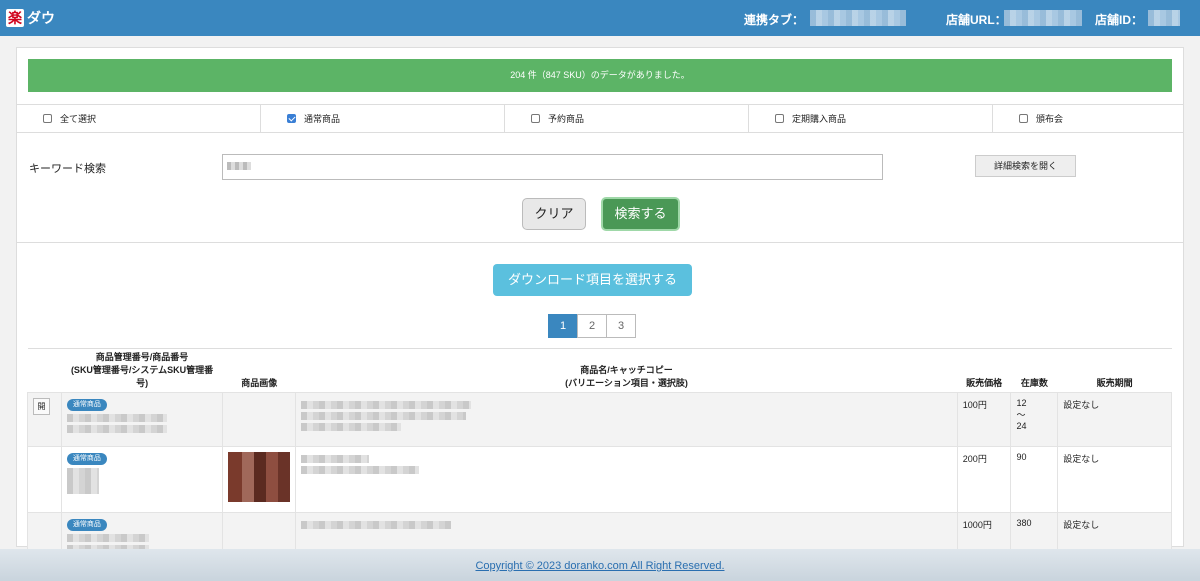 This screenshot has height=581, width=1200. What do you see at coordinates (626, 370) in the screenshot?
I see `col-header-name: 商品名/キャッチコピー (バリエーション項目・選択肢)` at bounding box center [626, 370].